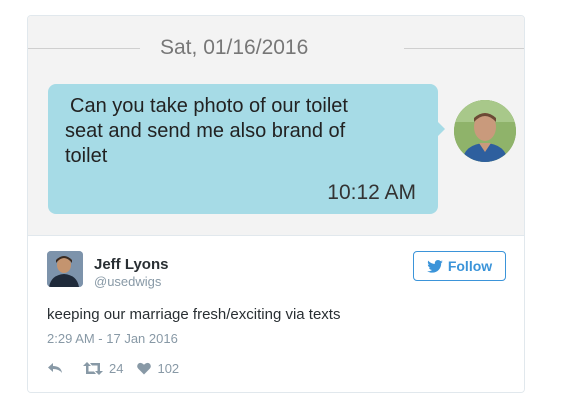 This screenshot has width=566, height=415. I want to click on author-avatar, so click(65, 269).